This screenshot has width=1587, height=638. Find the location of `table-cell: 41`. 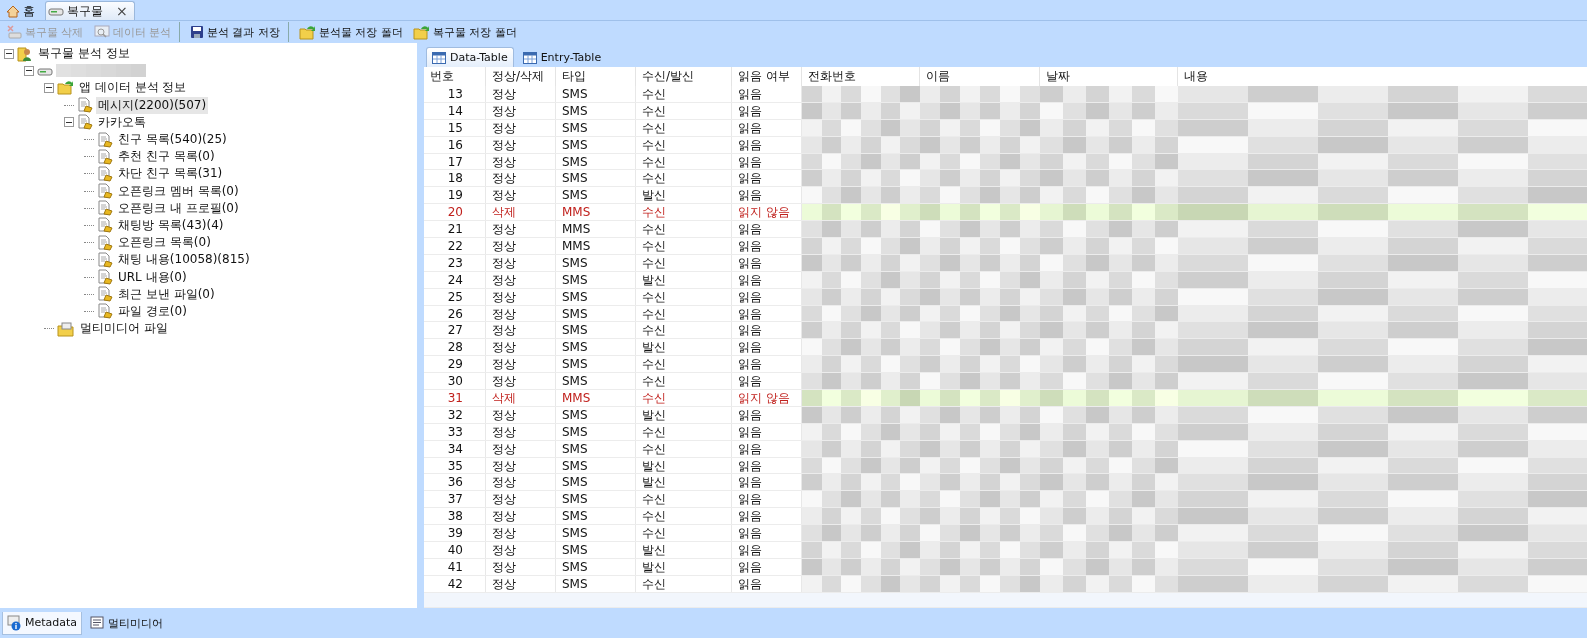

table-cell: 41 is located at coordinates (455, 566).